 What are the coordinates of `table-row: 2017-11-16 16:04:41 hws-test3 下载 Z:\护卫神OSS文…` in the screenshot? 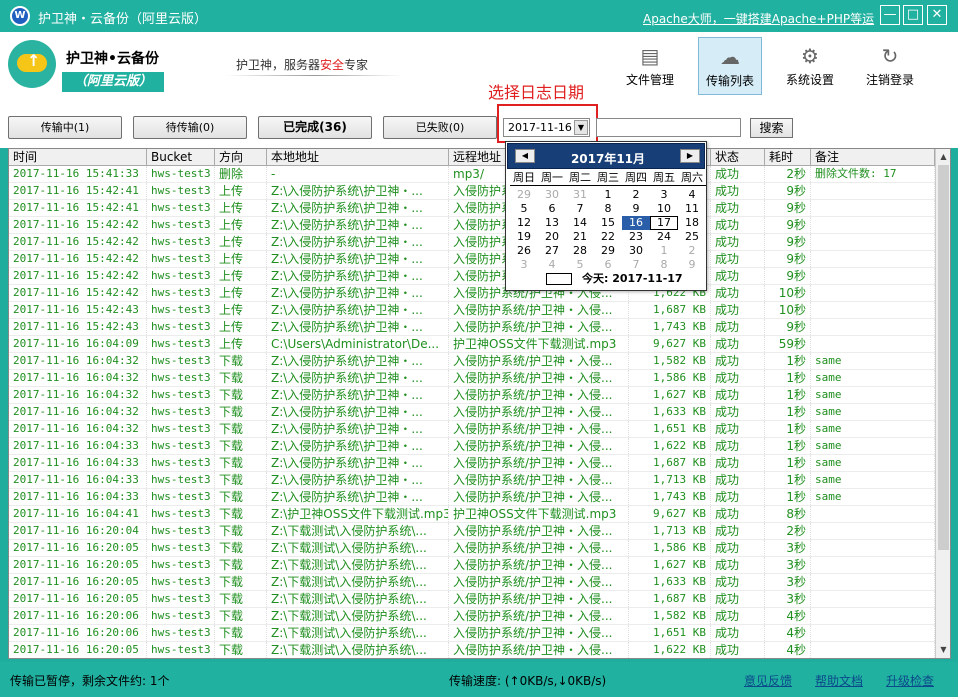 It's located at (472, 514).